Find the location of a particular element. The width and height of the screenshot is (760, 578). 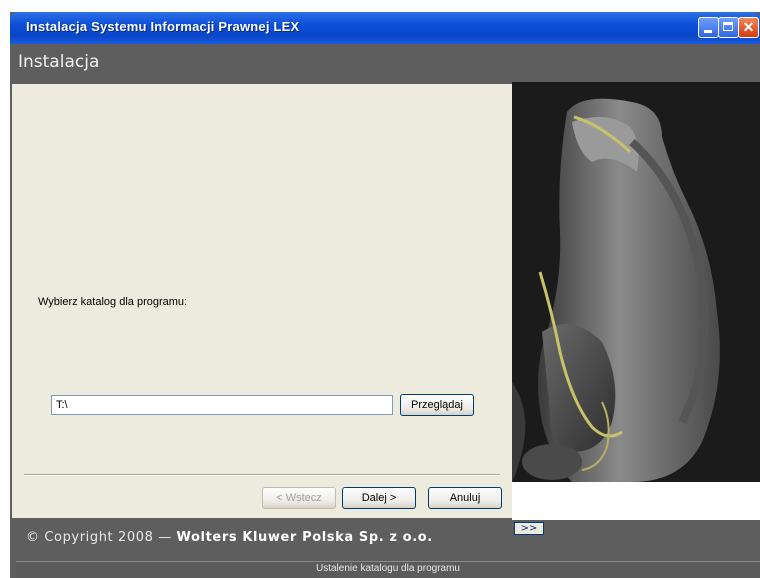

divider is located at coordinates (262, 475).